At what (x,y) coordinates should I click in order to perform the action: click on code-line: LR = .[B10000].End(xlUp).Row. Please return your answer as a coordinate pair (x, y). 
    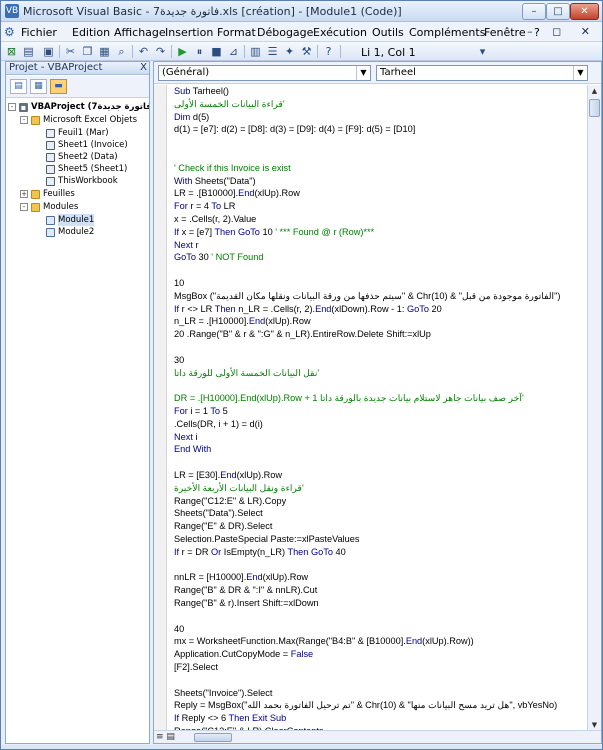
    Looking at the image, I should click on (237, 193).